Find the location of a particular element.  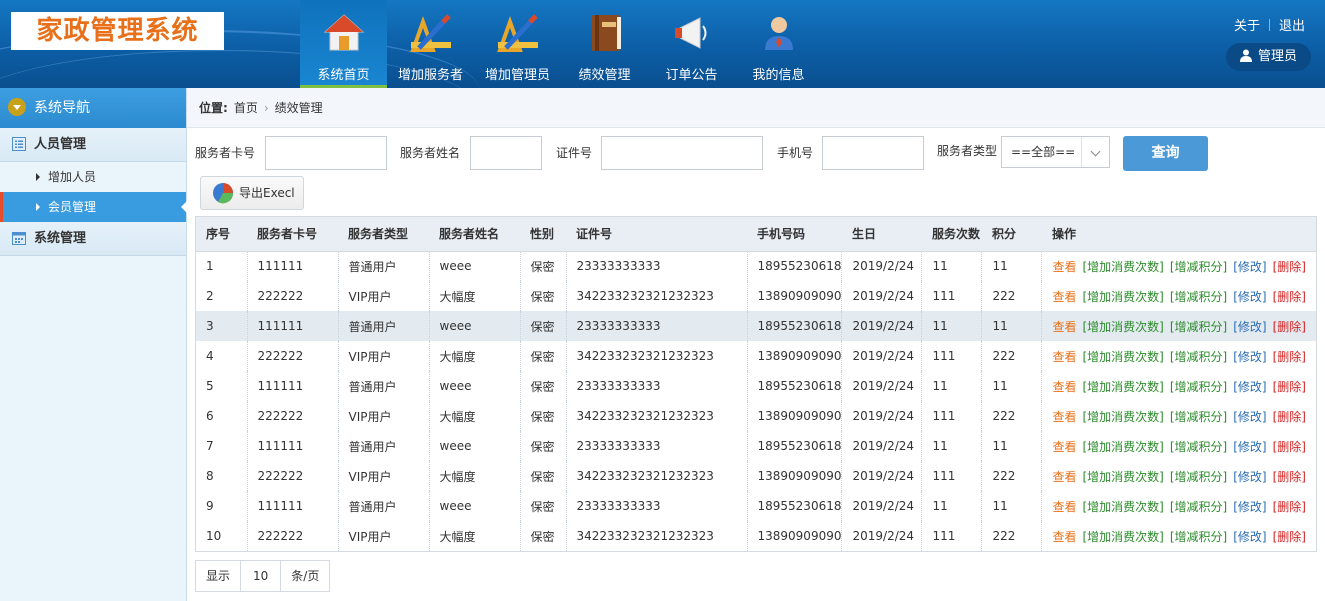

worker-name-input is located at coordinates (506, 153).